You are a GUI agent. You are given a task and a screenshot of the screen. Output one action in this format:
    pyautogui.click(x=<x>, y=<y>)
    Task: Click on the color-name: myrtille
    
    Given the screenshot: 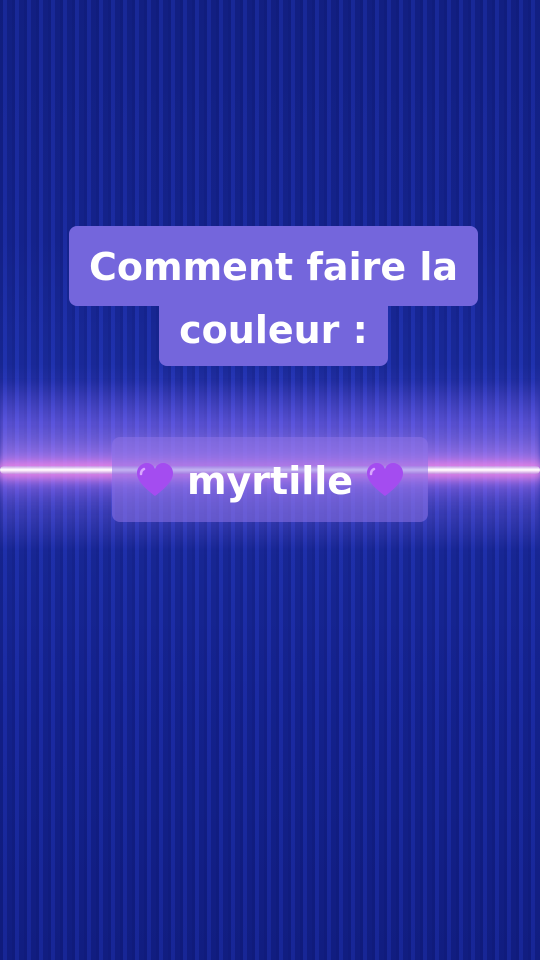 What is the action you would take?
    pyautogui.click(x=270, y=481)
    